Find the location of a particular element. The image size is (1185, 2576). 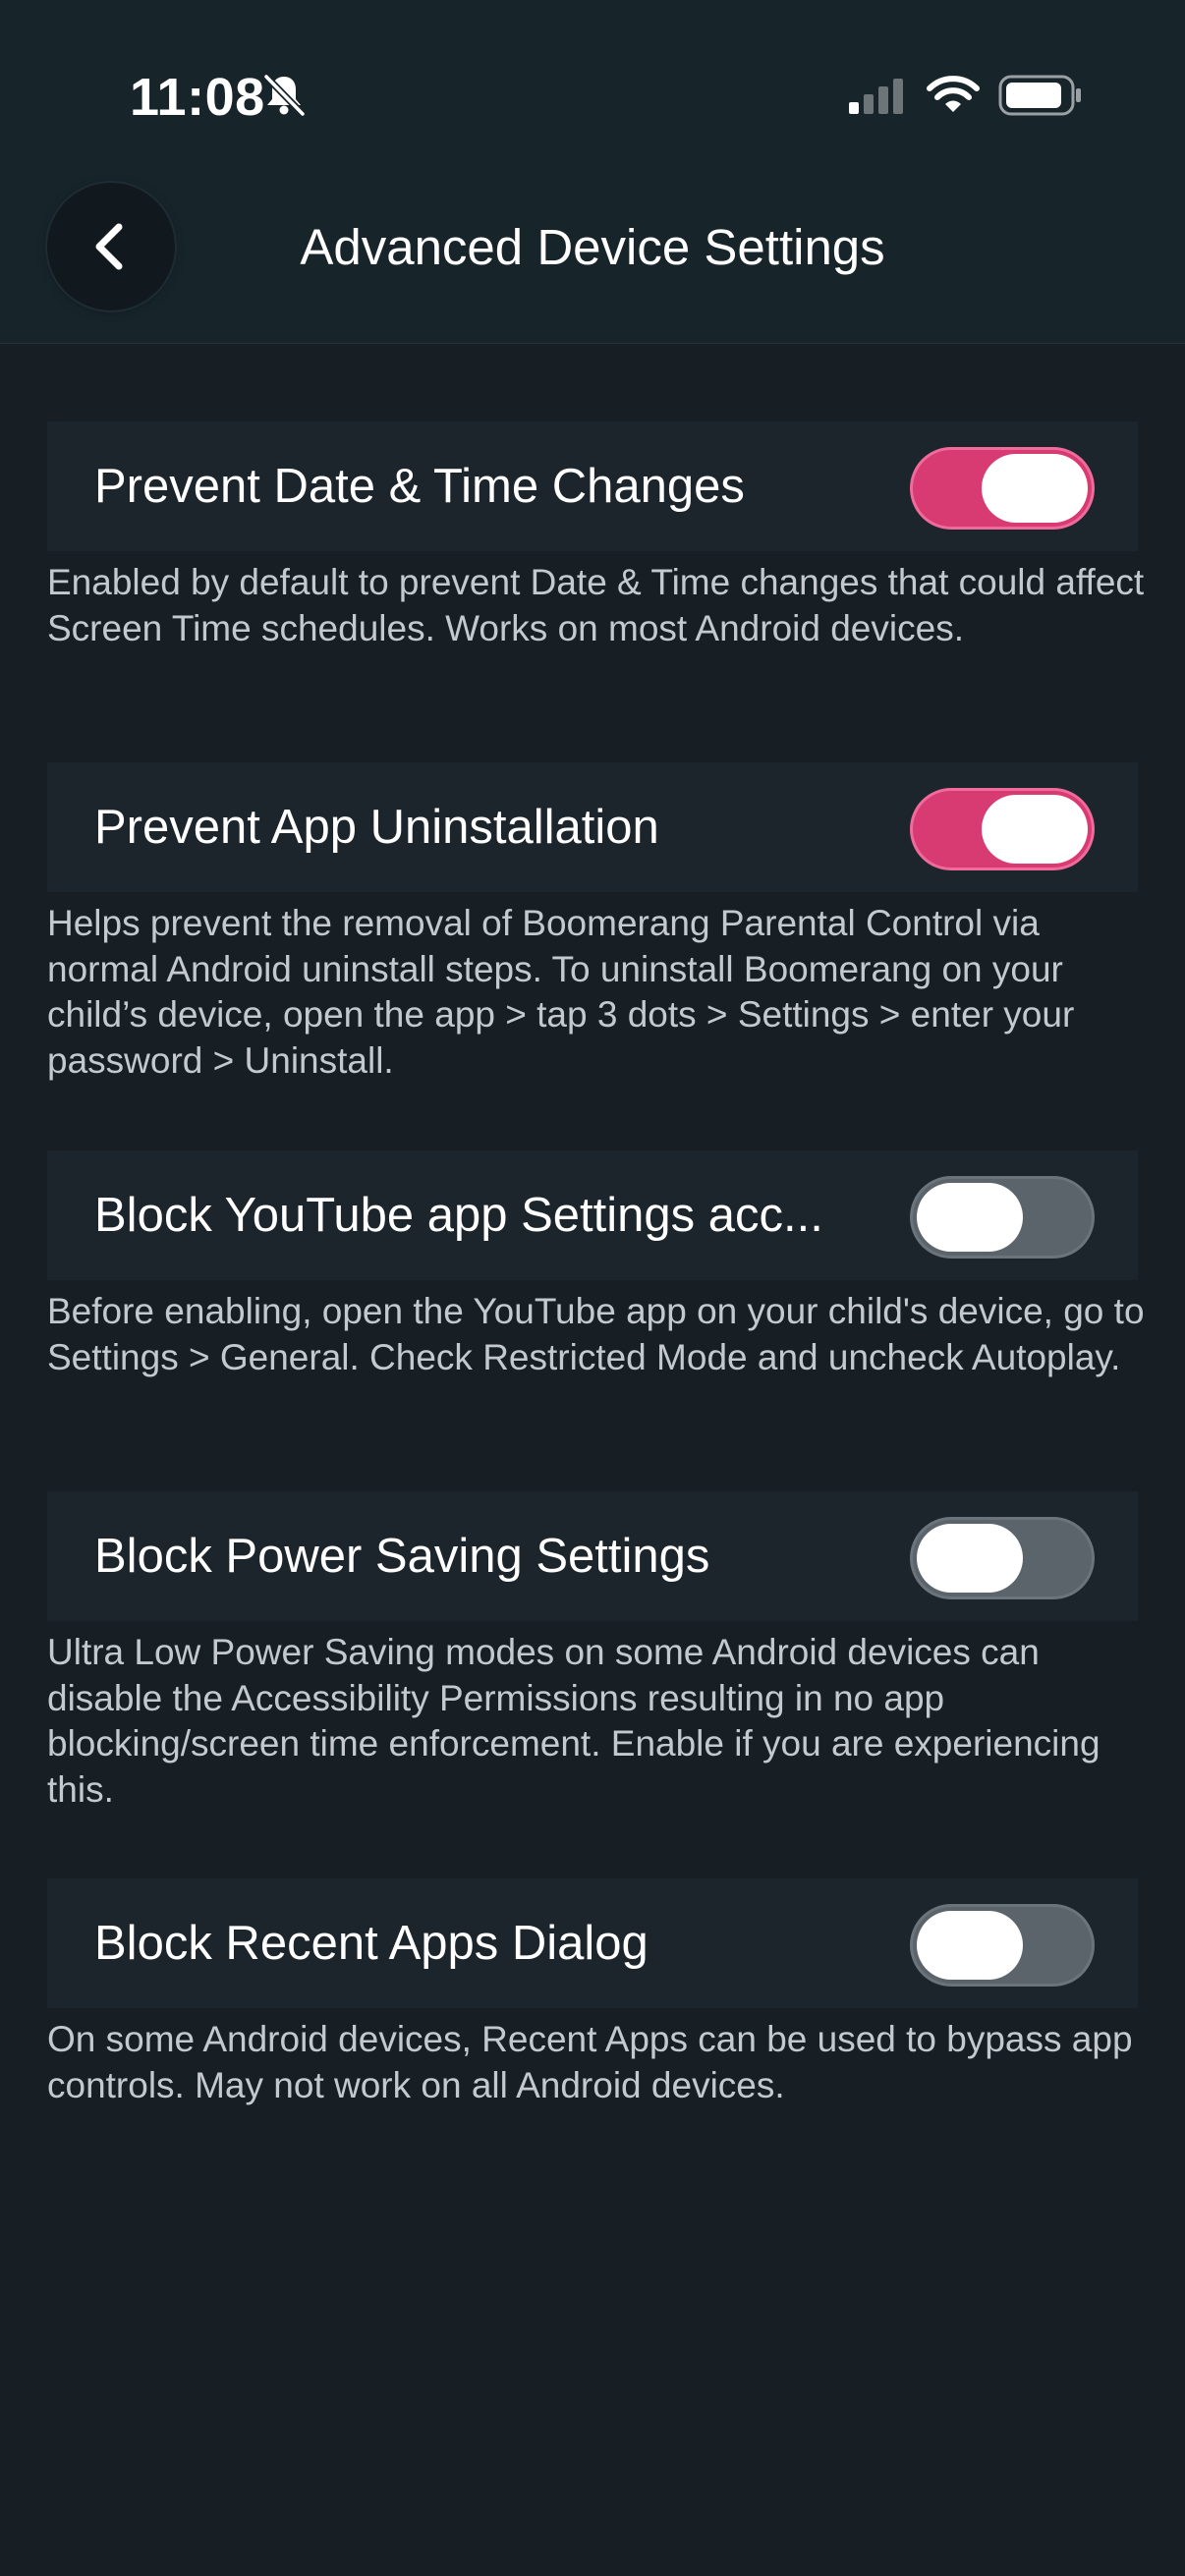

setting-label: Prevent App Uninstallation is located at coordinates (377, 827).